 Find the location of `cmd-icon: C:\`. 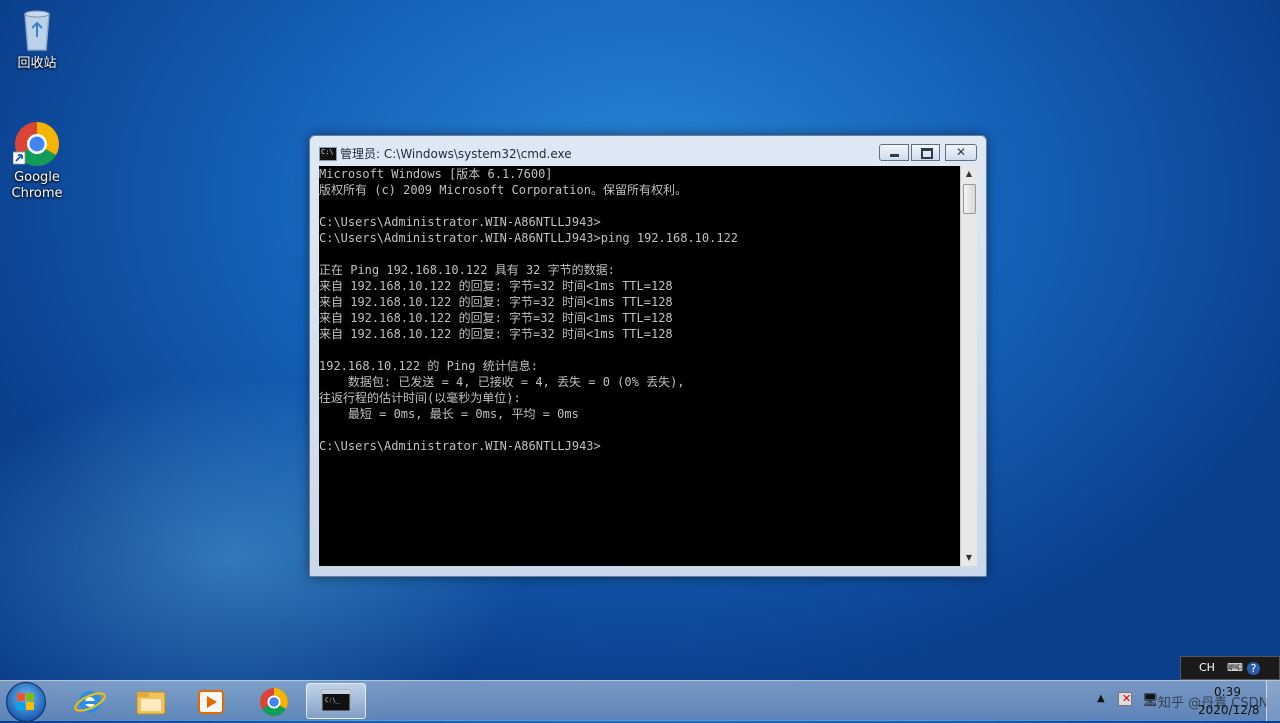

cmd-icon: C:\ is located at coordinates (328, 154).